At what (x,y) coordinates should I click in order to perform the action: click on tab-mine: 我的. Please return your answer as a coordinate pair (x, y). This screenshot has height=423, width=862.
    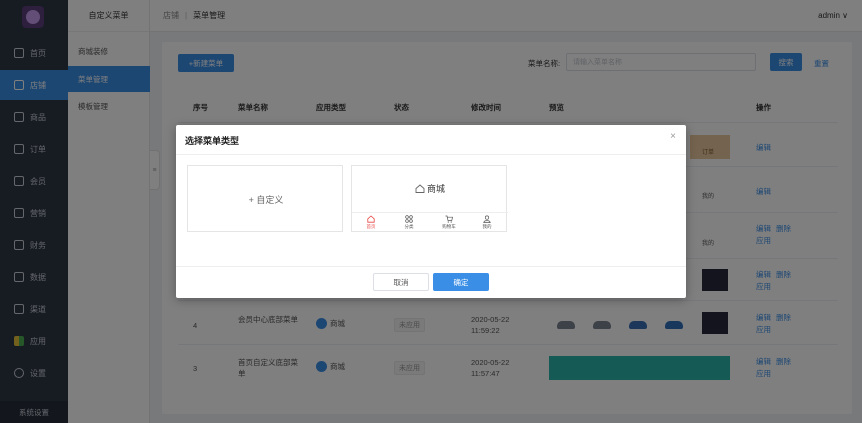
    Looking at the image, I should click on (487, 222).